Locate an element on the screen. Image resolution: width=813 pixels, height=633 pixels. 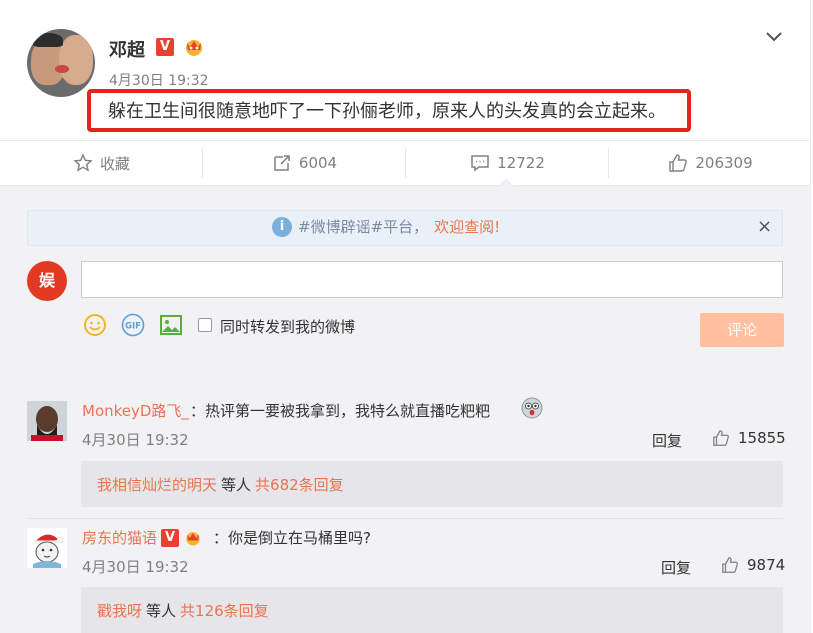
repost-icon is located at coordinates (282, 163).